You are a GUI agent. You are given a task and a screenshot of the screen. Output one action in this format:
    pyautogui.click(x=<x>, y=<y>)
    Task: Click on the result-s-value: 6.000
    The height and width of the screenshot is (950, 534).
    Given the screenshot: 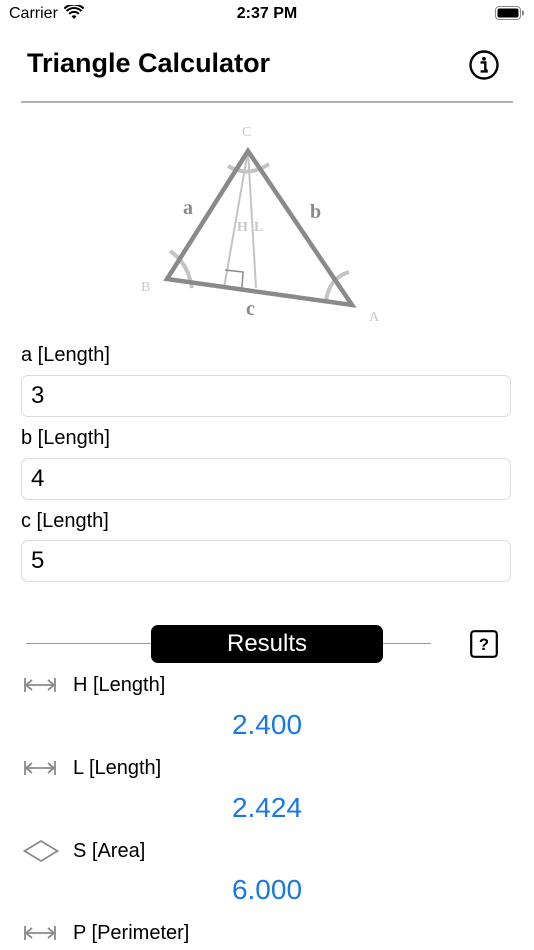 What is the action you would take?
    pyautogui.click(x=267, y=889)
    